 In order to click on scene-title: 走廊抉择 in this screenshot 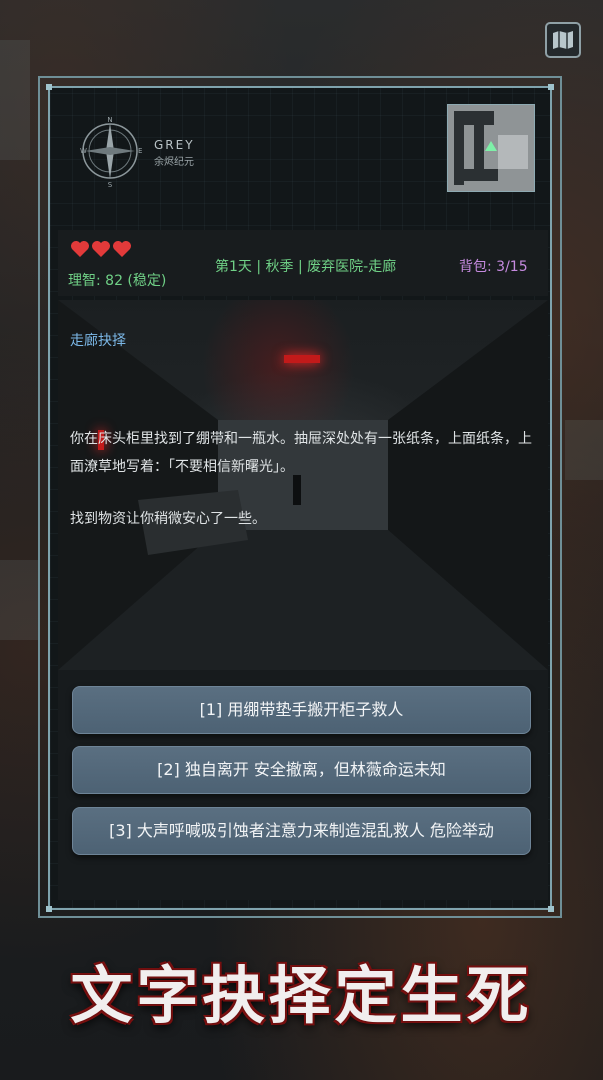, I will do `click(98, 341)`.